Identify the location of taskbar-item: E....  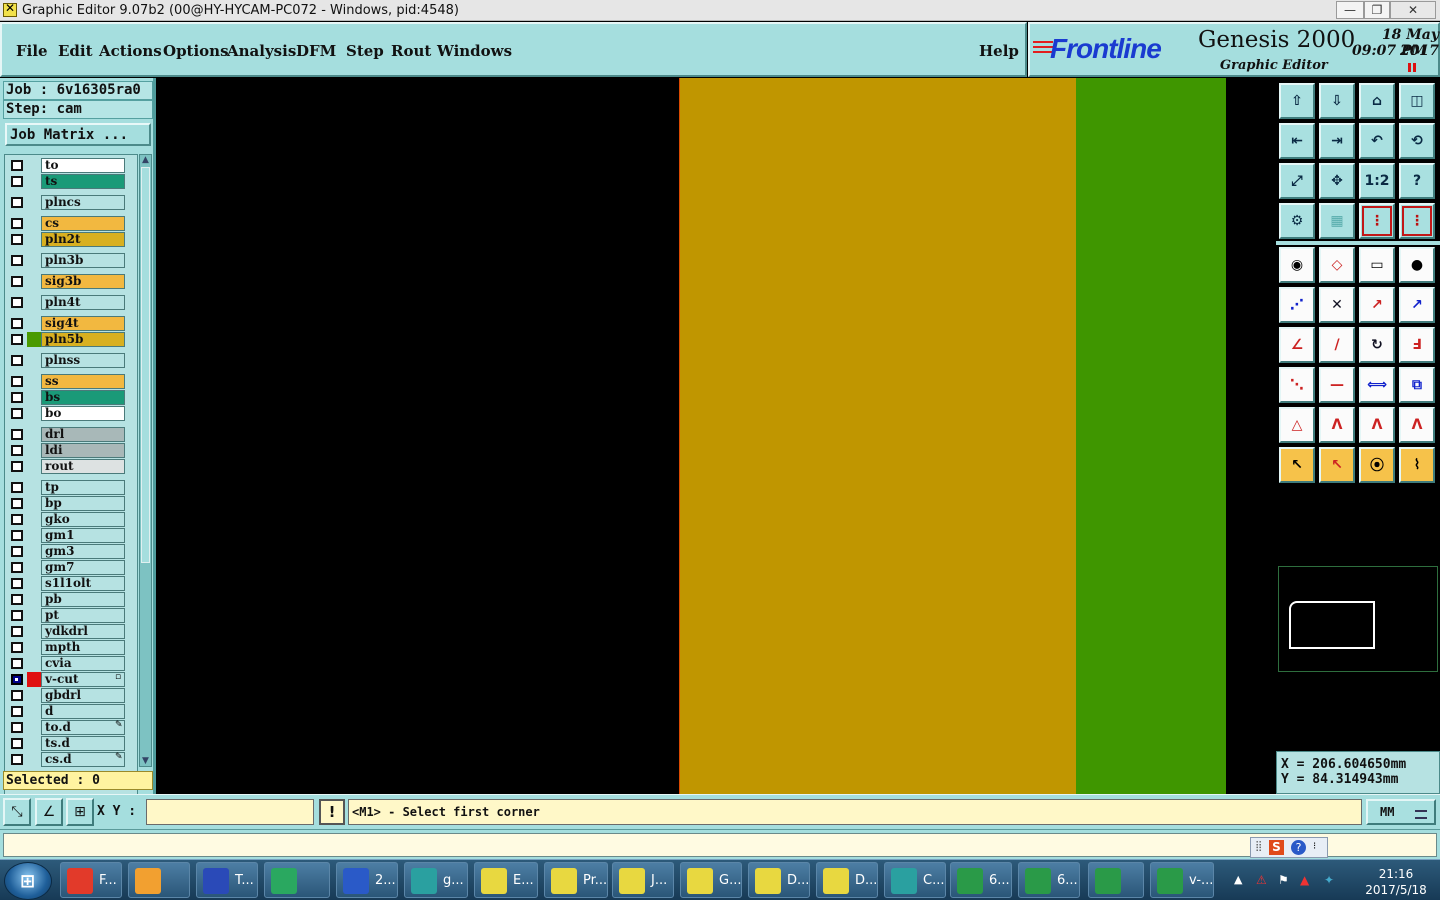
(506, 880).